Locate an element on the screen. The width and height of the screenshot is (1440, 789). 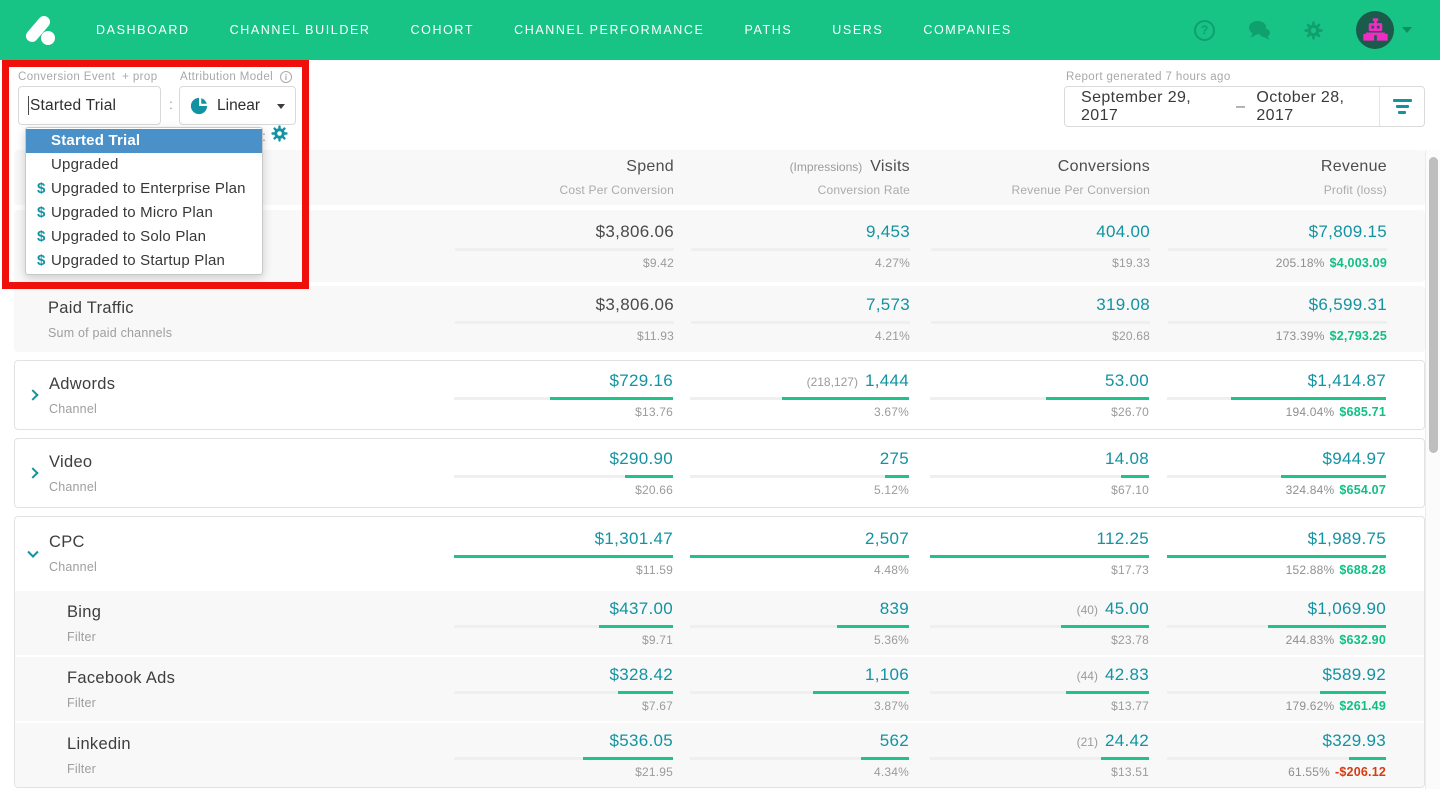
cell-revenue: $1,989.75 152.88% $688.28 is located at coordinates (1267, 553).